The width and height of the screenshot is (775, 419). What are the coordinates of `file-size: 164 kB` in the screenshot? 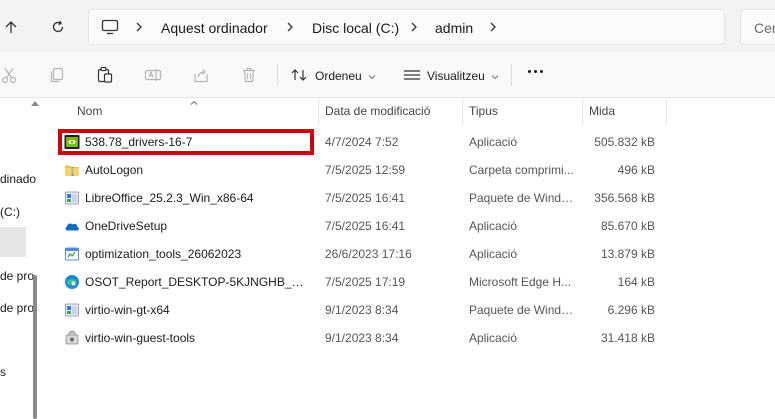 It's located at (636, 282).